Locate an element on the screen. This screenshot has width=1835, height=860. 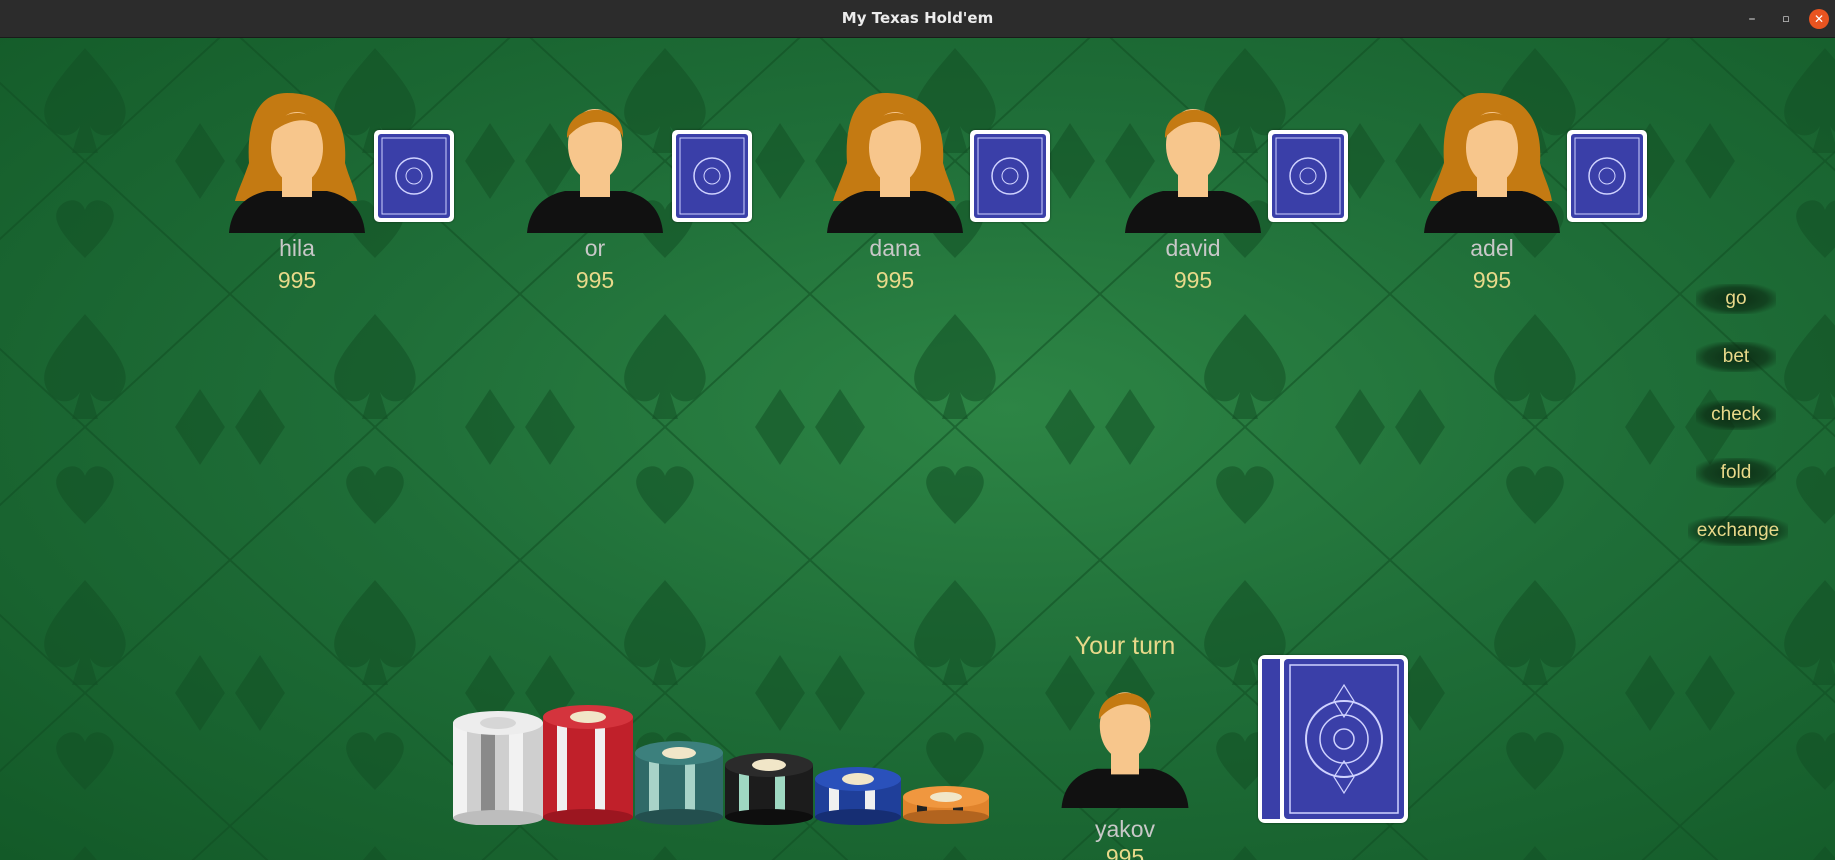
opponent-seat: david 995 is located at coordinates (1203, 188).